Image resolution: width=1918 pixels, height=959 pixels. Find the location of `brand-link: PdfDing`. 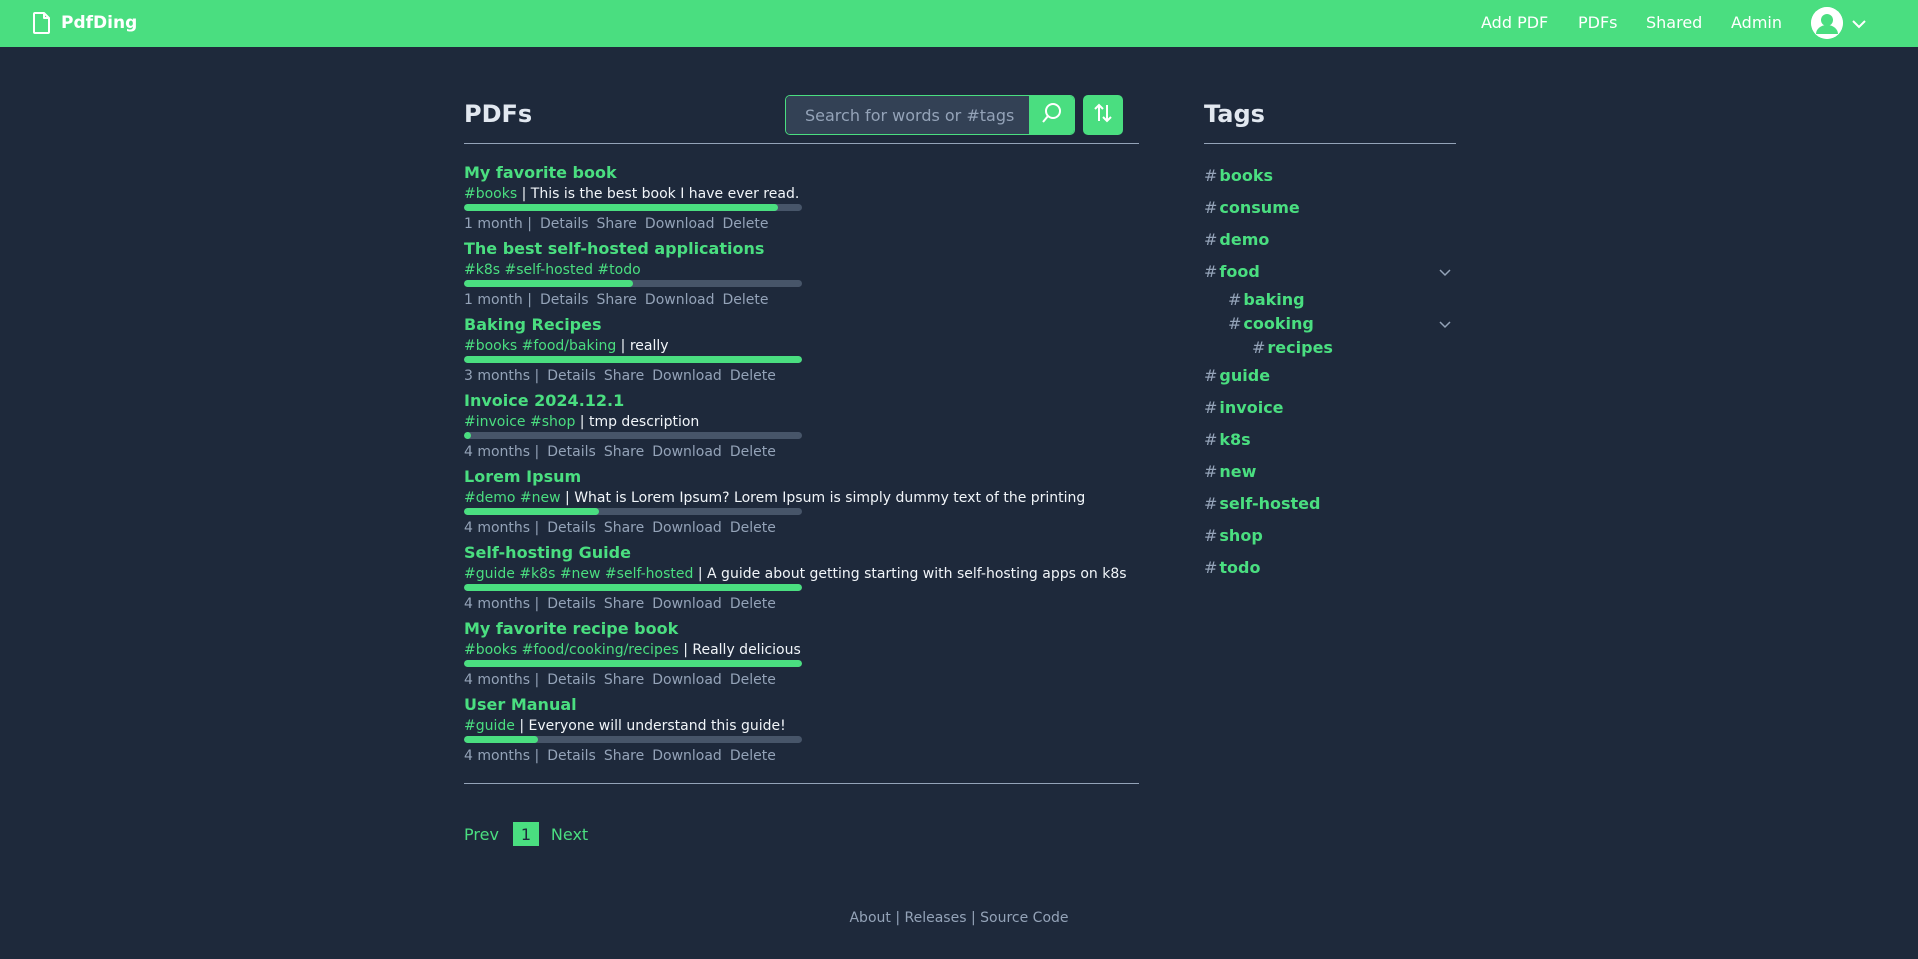

brand-link: PdfDing is located at coordinates (85, 23).